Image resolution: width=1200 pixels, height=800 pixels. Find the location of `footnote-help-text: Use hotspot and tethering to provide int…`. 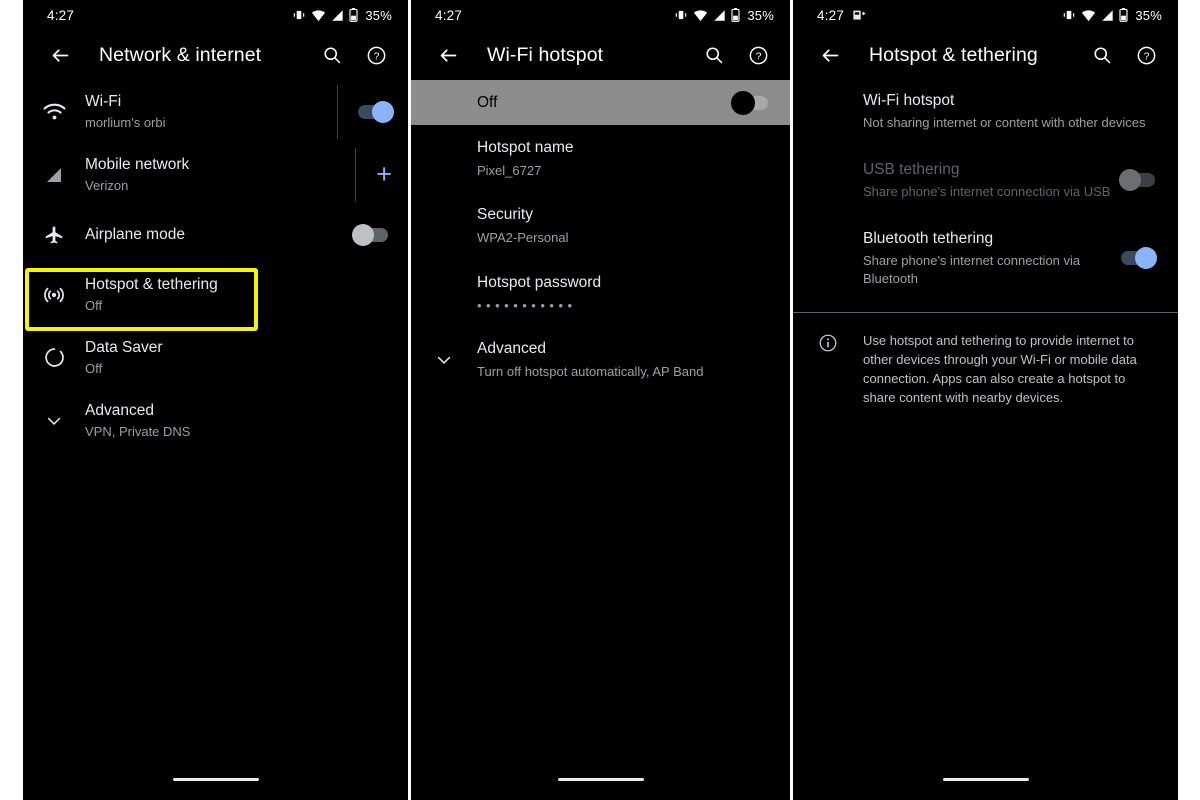

footnote-help-text: Use hotspot and tethering to provide int… is located at coordinates (985, 360).